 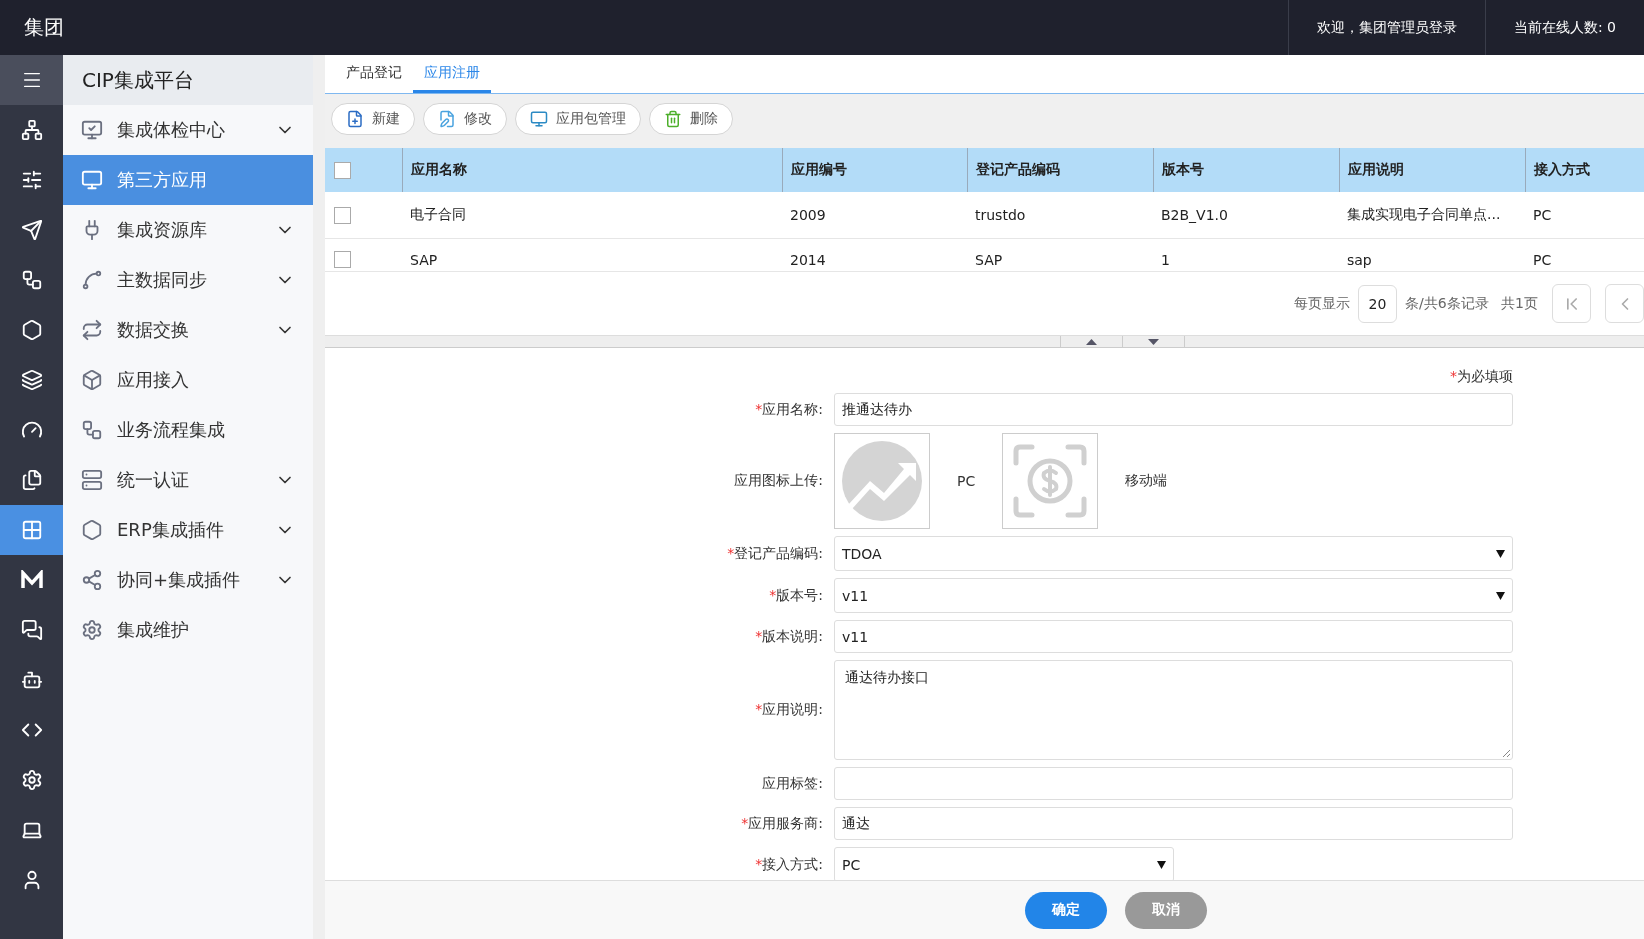 I want to click on box-icon, so click(x=92, y=380).